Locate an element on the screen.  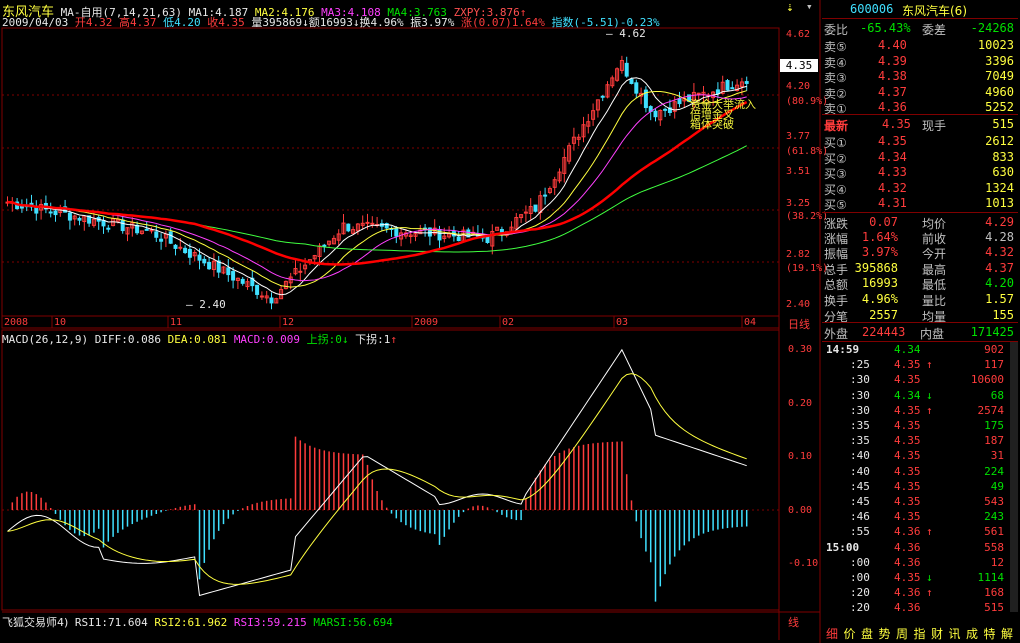
bid-row: 买⑤ 4.31 1013 is located at coordinates (920, 203).